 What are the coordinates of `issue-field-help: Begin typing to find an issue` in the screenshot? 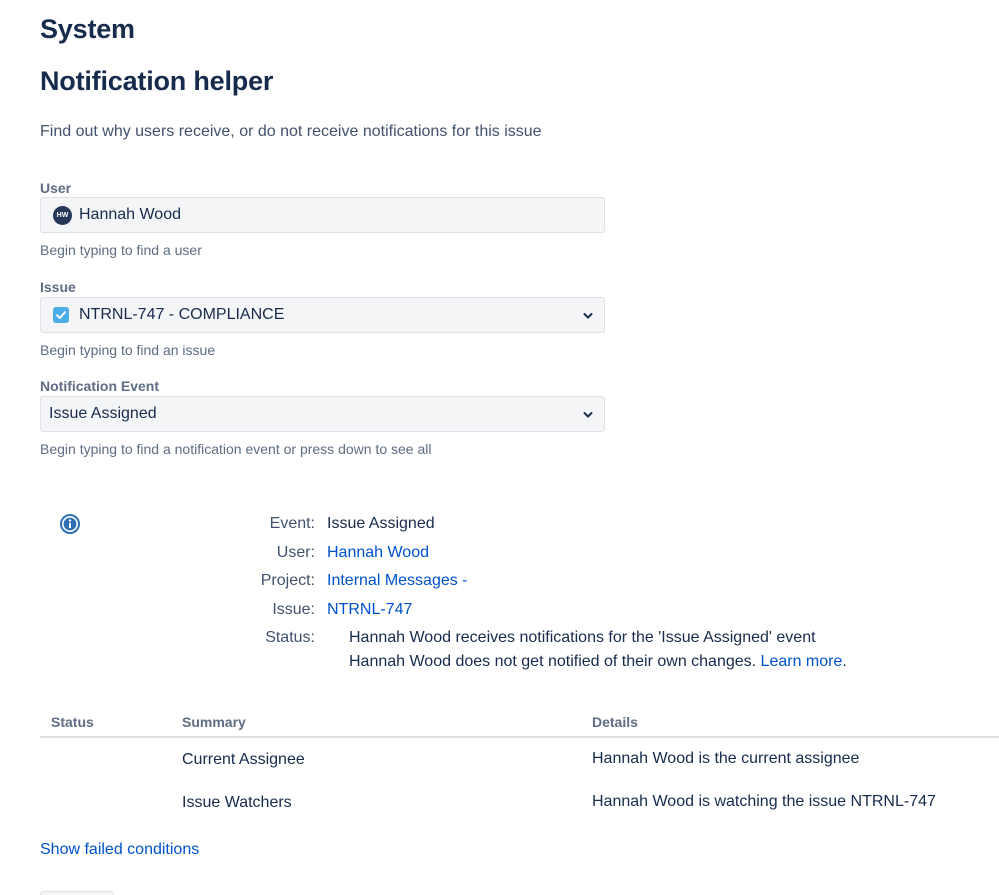 It's located at (128, 350).